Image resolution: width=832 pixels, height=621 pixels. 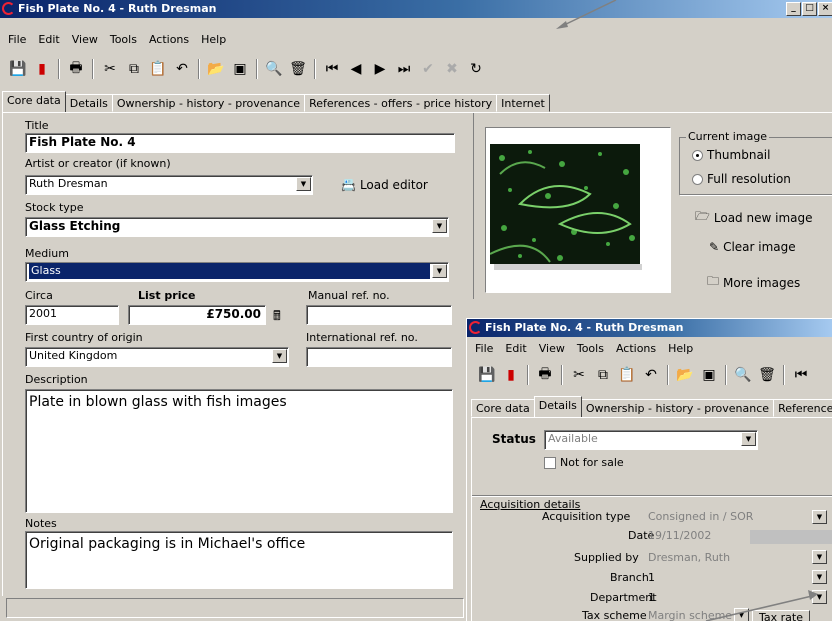 I want to click on more-images-label: More images, so click(x=762, y=282).